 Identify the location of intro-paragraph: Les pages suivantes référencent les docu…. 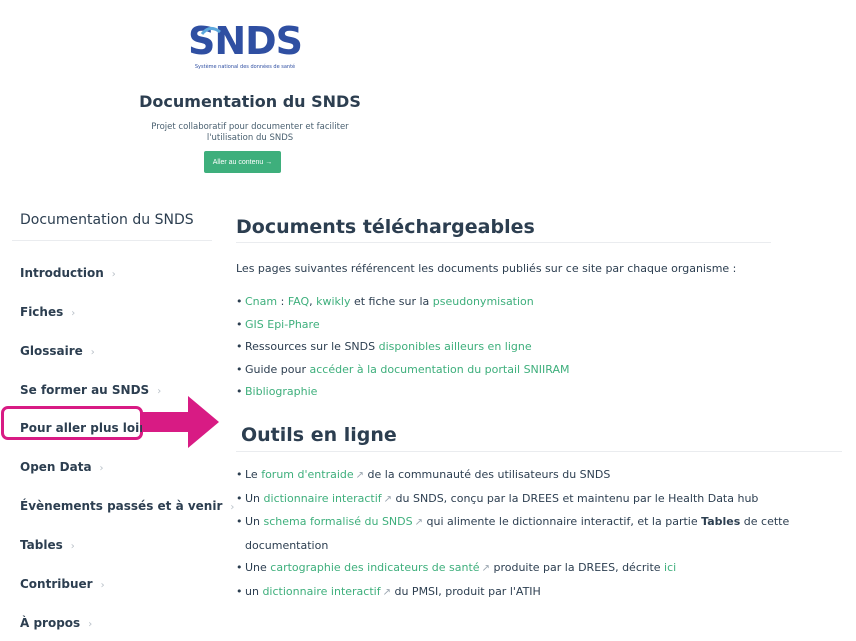
(486, 268).